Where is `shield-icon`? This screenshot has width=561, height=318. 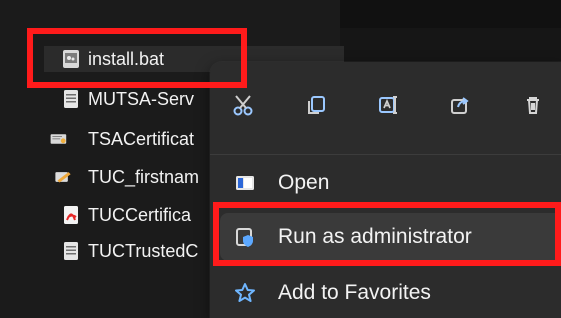
shield-icon is located at coordinates (245, 237).